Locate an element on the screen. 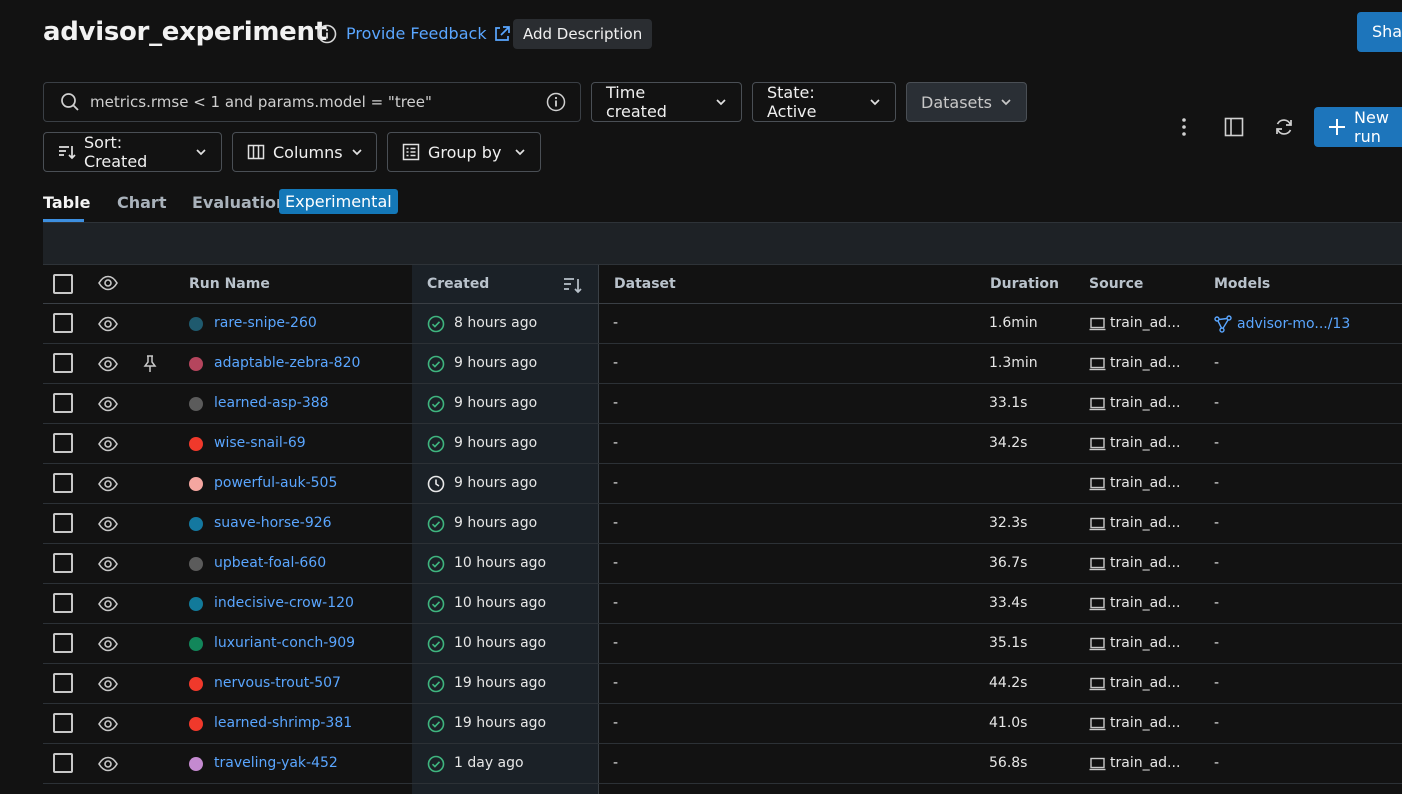 This screenshot has height=794, width=1402. run-name-link: indecisive-crow-120 is located at coordinates (284, 603).